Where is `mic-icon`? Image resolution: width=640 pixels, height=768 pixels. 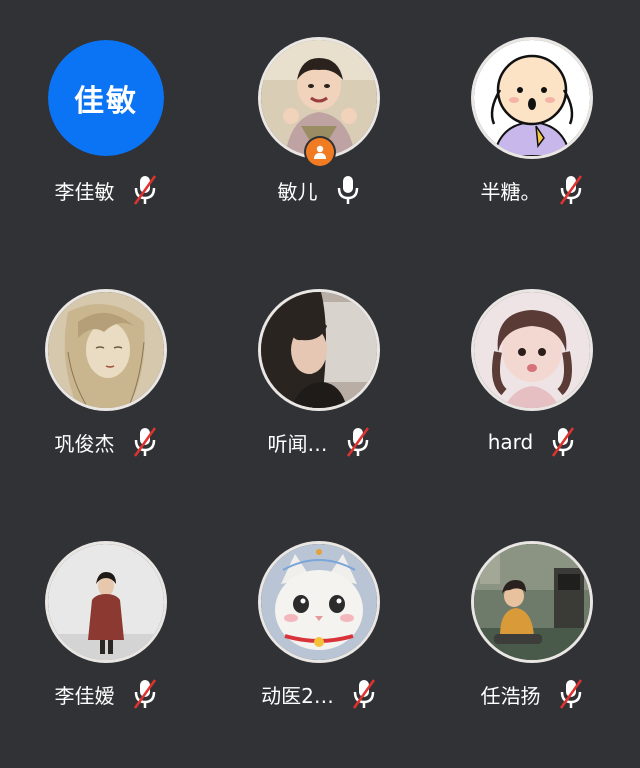 mic-icon is located at coordinates (348, 190).